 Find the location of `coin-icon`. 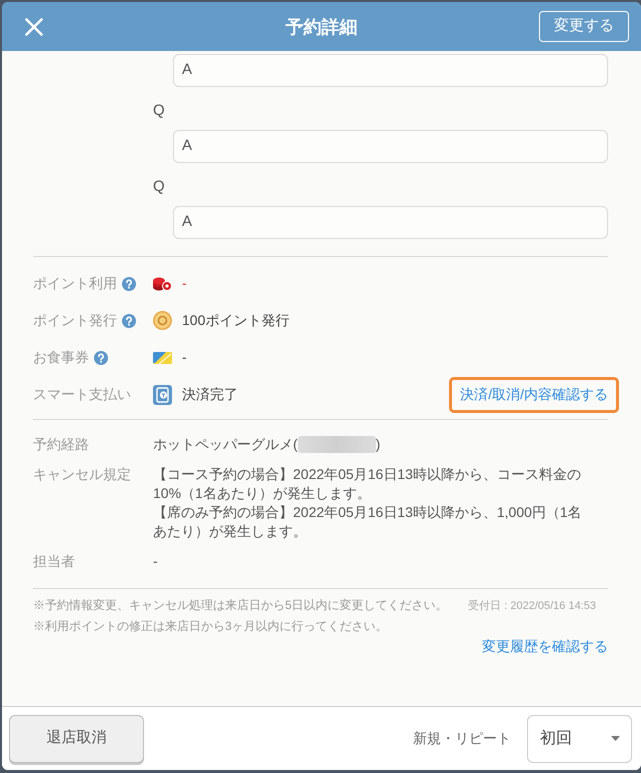

coin-icon is located at coordinates (162, 320).